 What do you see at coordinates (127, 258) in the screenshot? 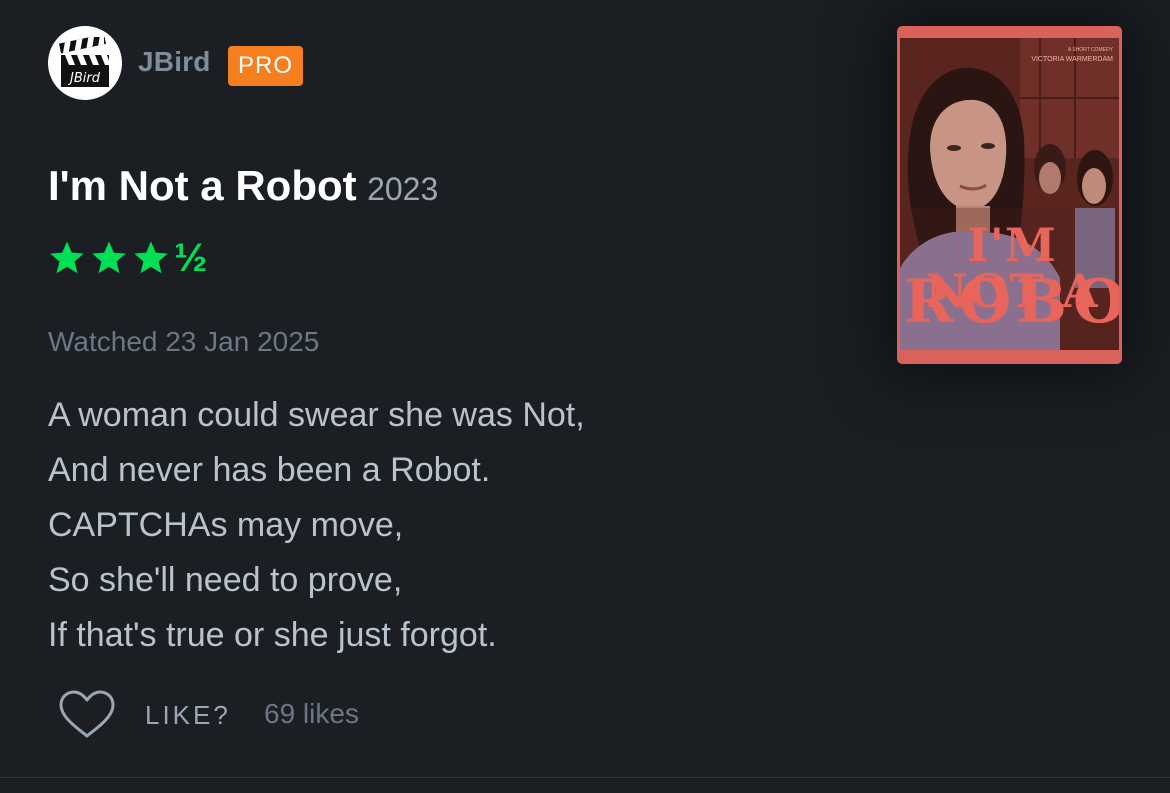
I see `star-rating: ½` at bounding box center [127, 258].